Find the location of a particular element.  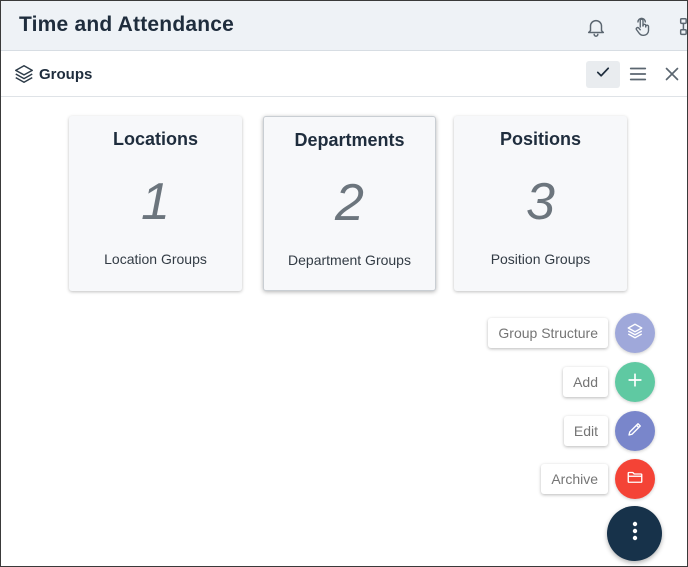

card-positions: Positions 3 Position Groups is located at coordinates (540, 203).